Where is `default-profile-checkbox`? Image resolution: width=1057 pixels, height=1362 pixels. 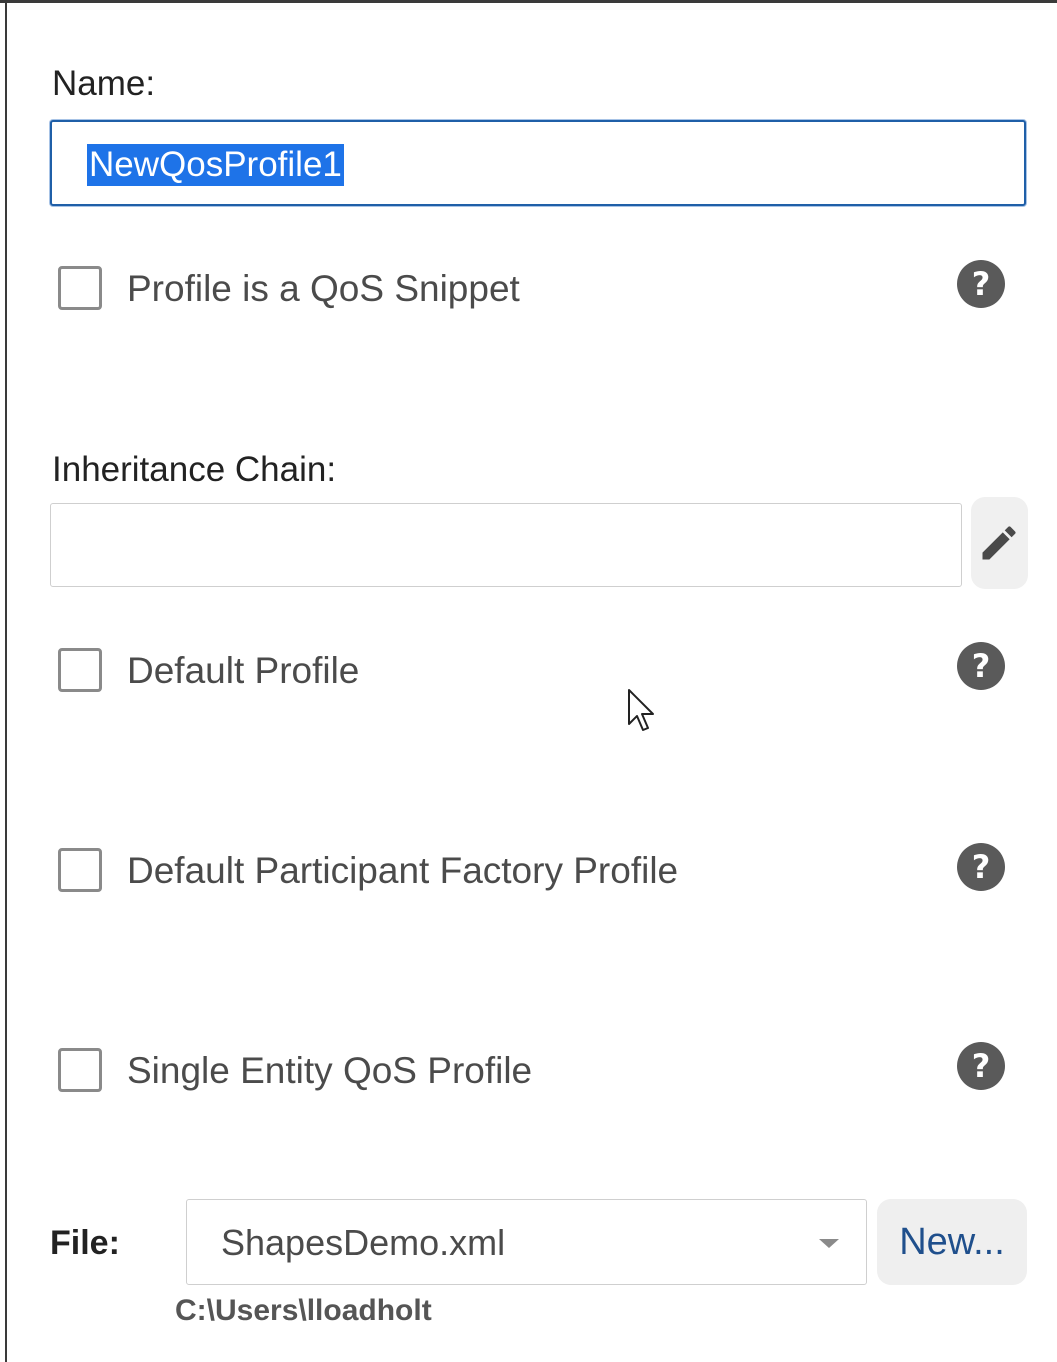 default-profile-checkbox is located at coordinates (80, 670).